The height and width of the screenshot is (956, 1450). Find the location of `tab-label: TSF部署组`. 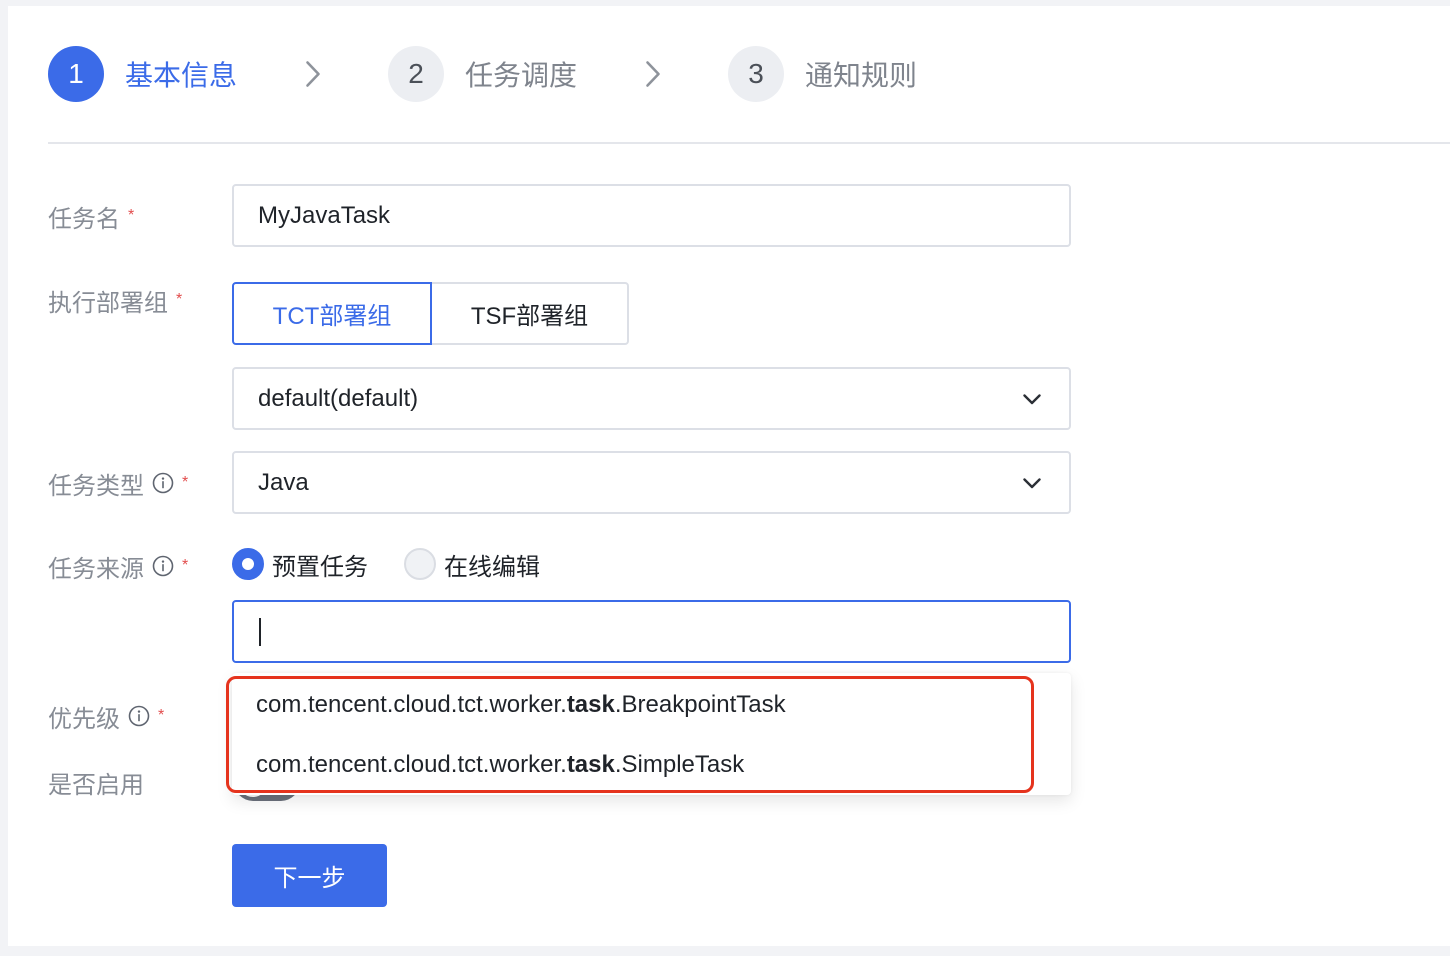

tab-label: TSF部署组 is located at coordinates (529, 316).